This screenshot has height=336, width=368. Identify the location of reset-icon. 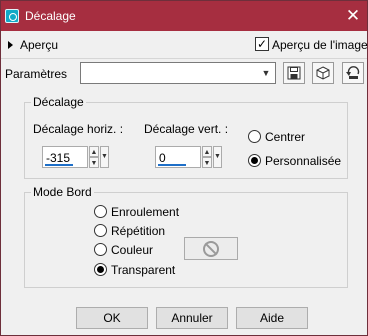
(353, 72).